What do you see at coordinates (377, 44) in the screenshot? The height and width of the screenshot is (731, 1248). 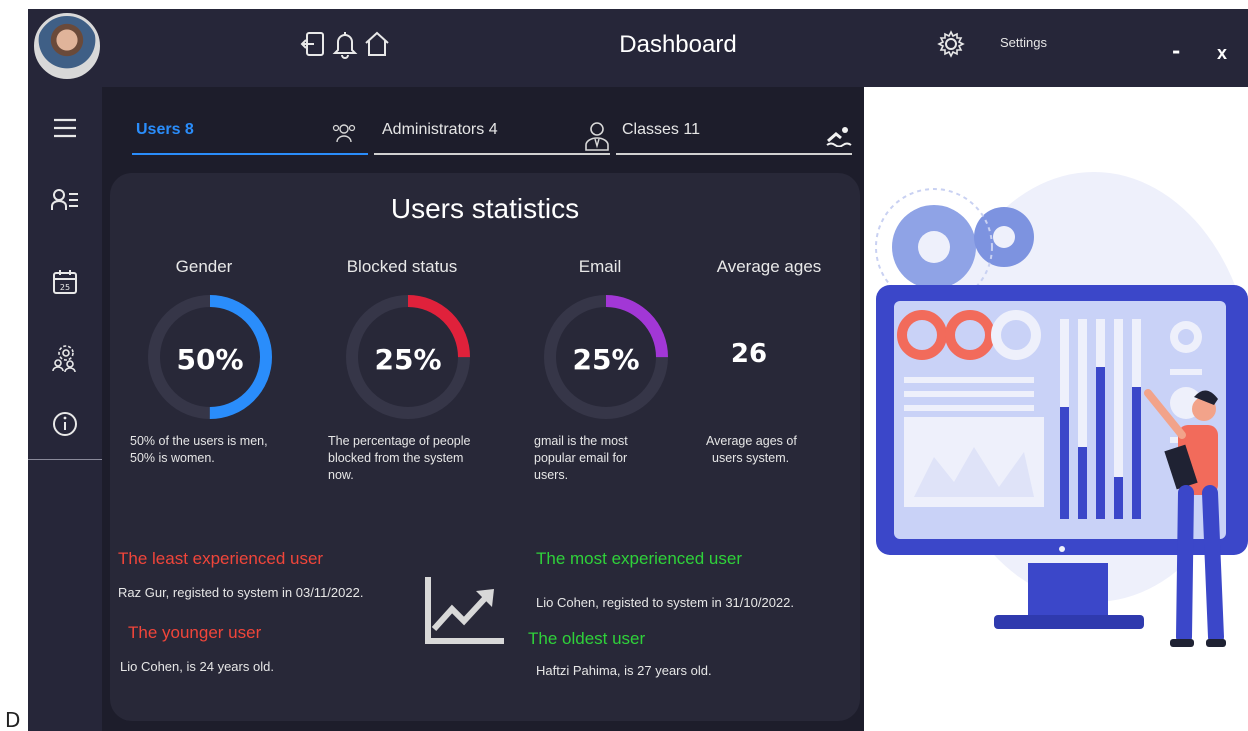 I see `home-icon` at bounding box center [377, 44].